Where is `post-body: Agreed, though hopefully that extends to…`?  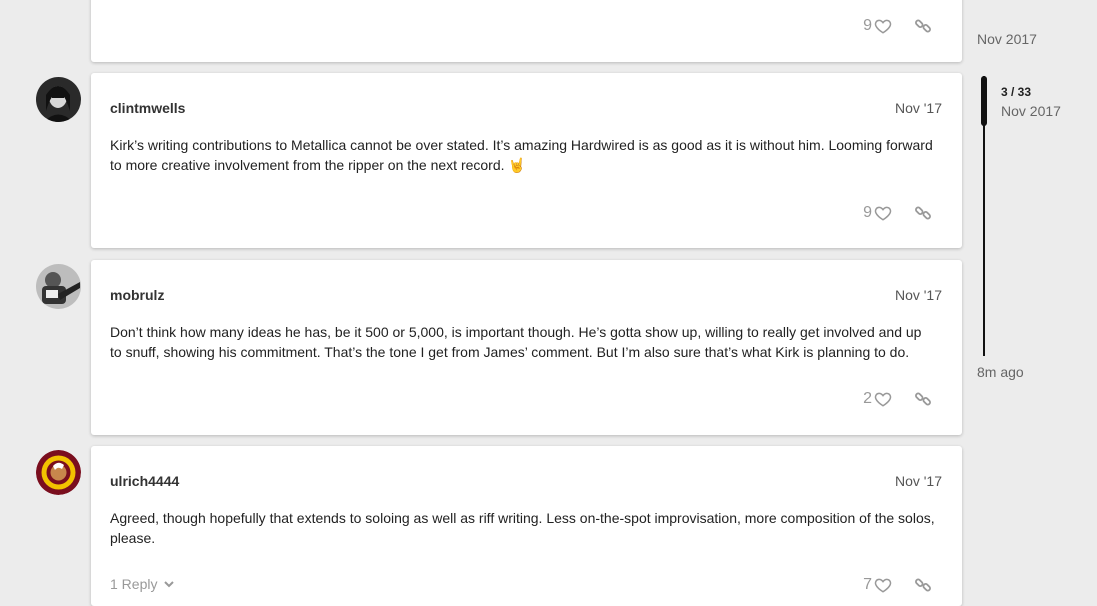
post-body: Agreed, though hopefully that extends to… is located at coordinates (522, 528).